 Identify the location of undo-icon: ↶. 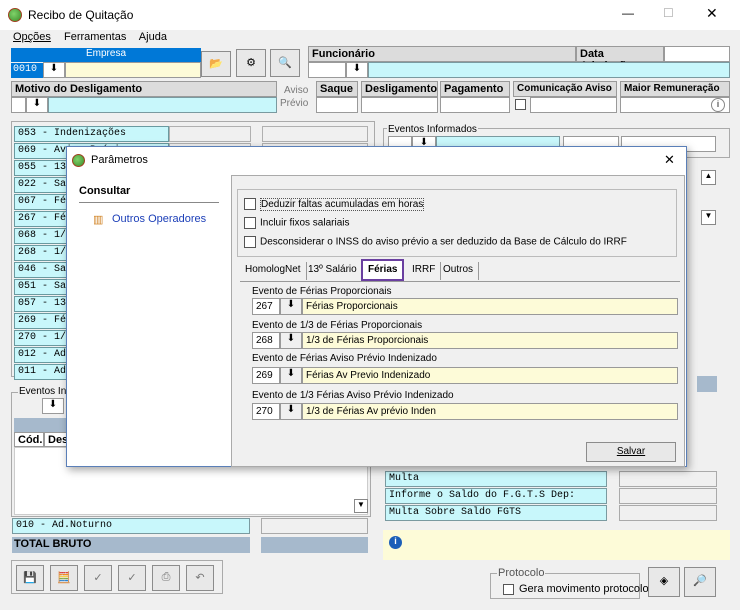
(200, 578).